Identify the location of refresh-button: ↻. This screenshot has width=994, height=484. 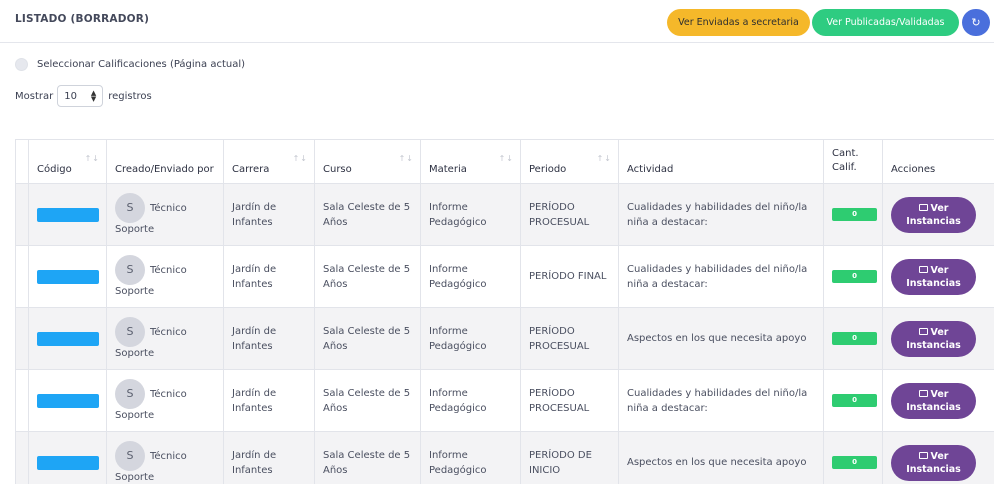
(976, 22).